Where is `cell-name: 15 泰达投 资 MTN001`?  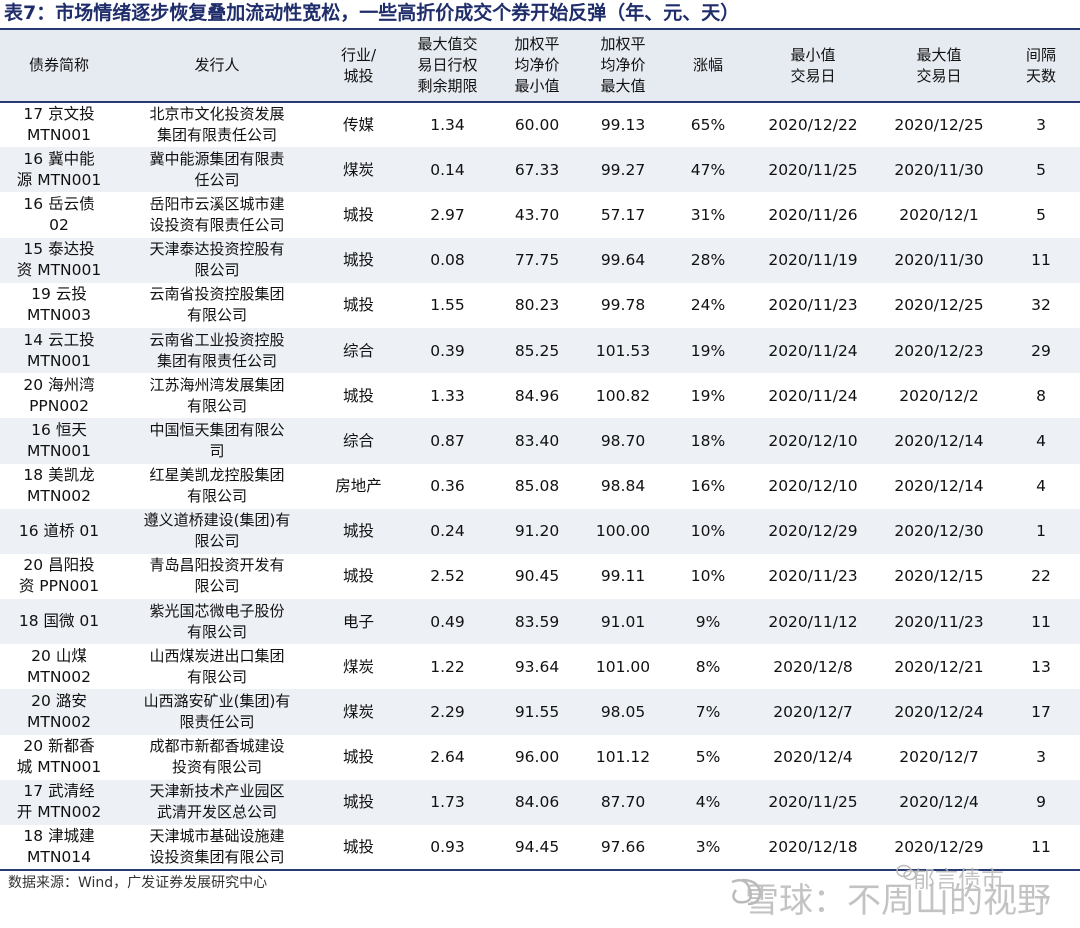
cell-name: 15 泰达投 资 MTN001 is located at coordinates (59, 260).